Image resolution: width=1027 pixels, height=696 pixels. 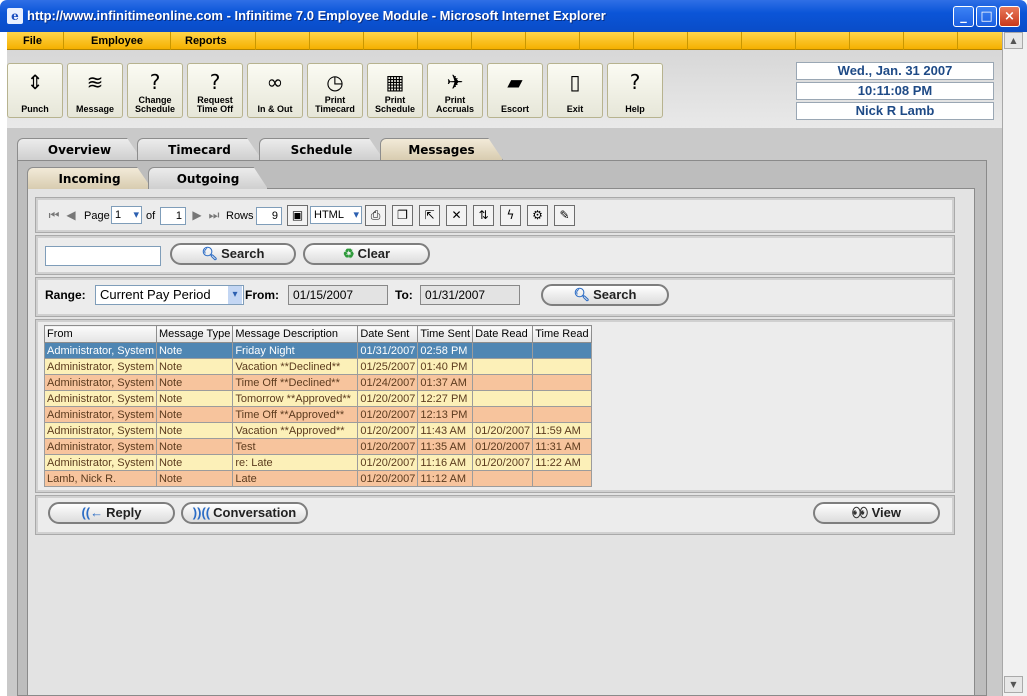 I want to click on airplane-icon: ✈, so click(x=455, y=82).